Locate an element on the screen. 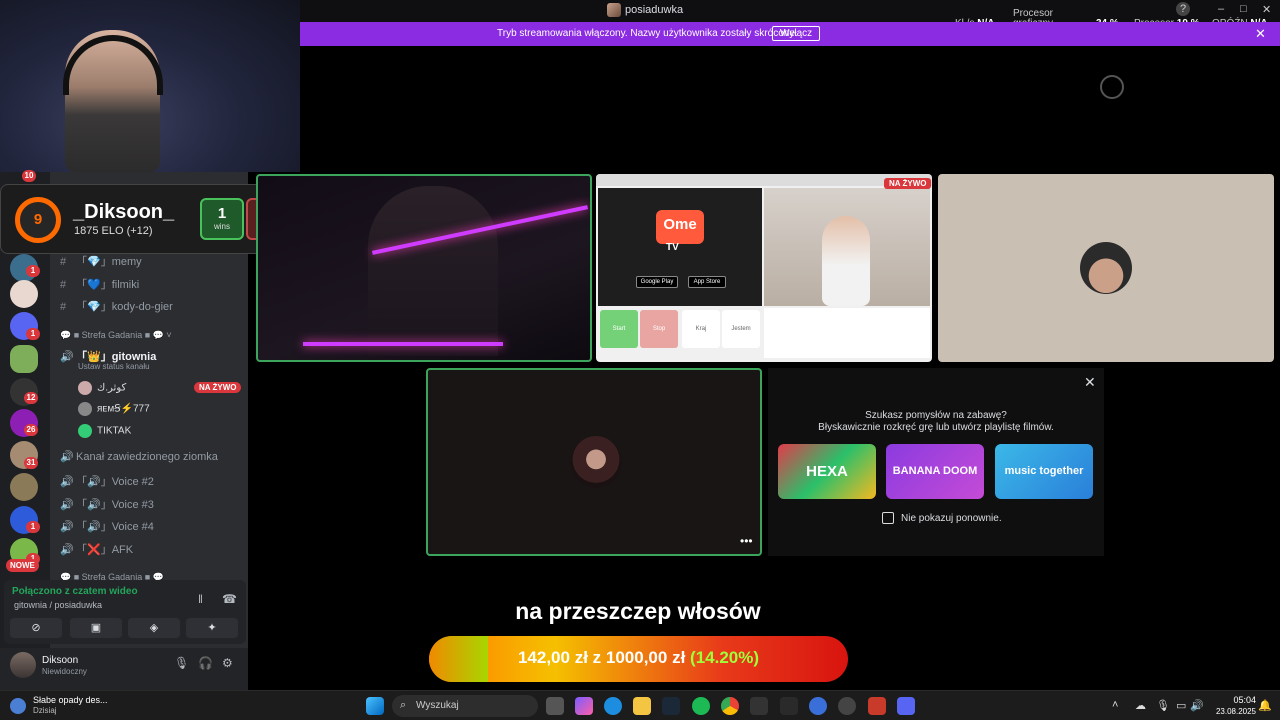 The height and width of the screenshot is (720, 1280). more-options-icon: ••• is located at coordinates (746, 541).